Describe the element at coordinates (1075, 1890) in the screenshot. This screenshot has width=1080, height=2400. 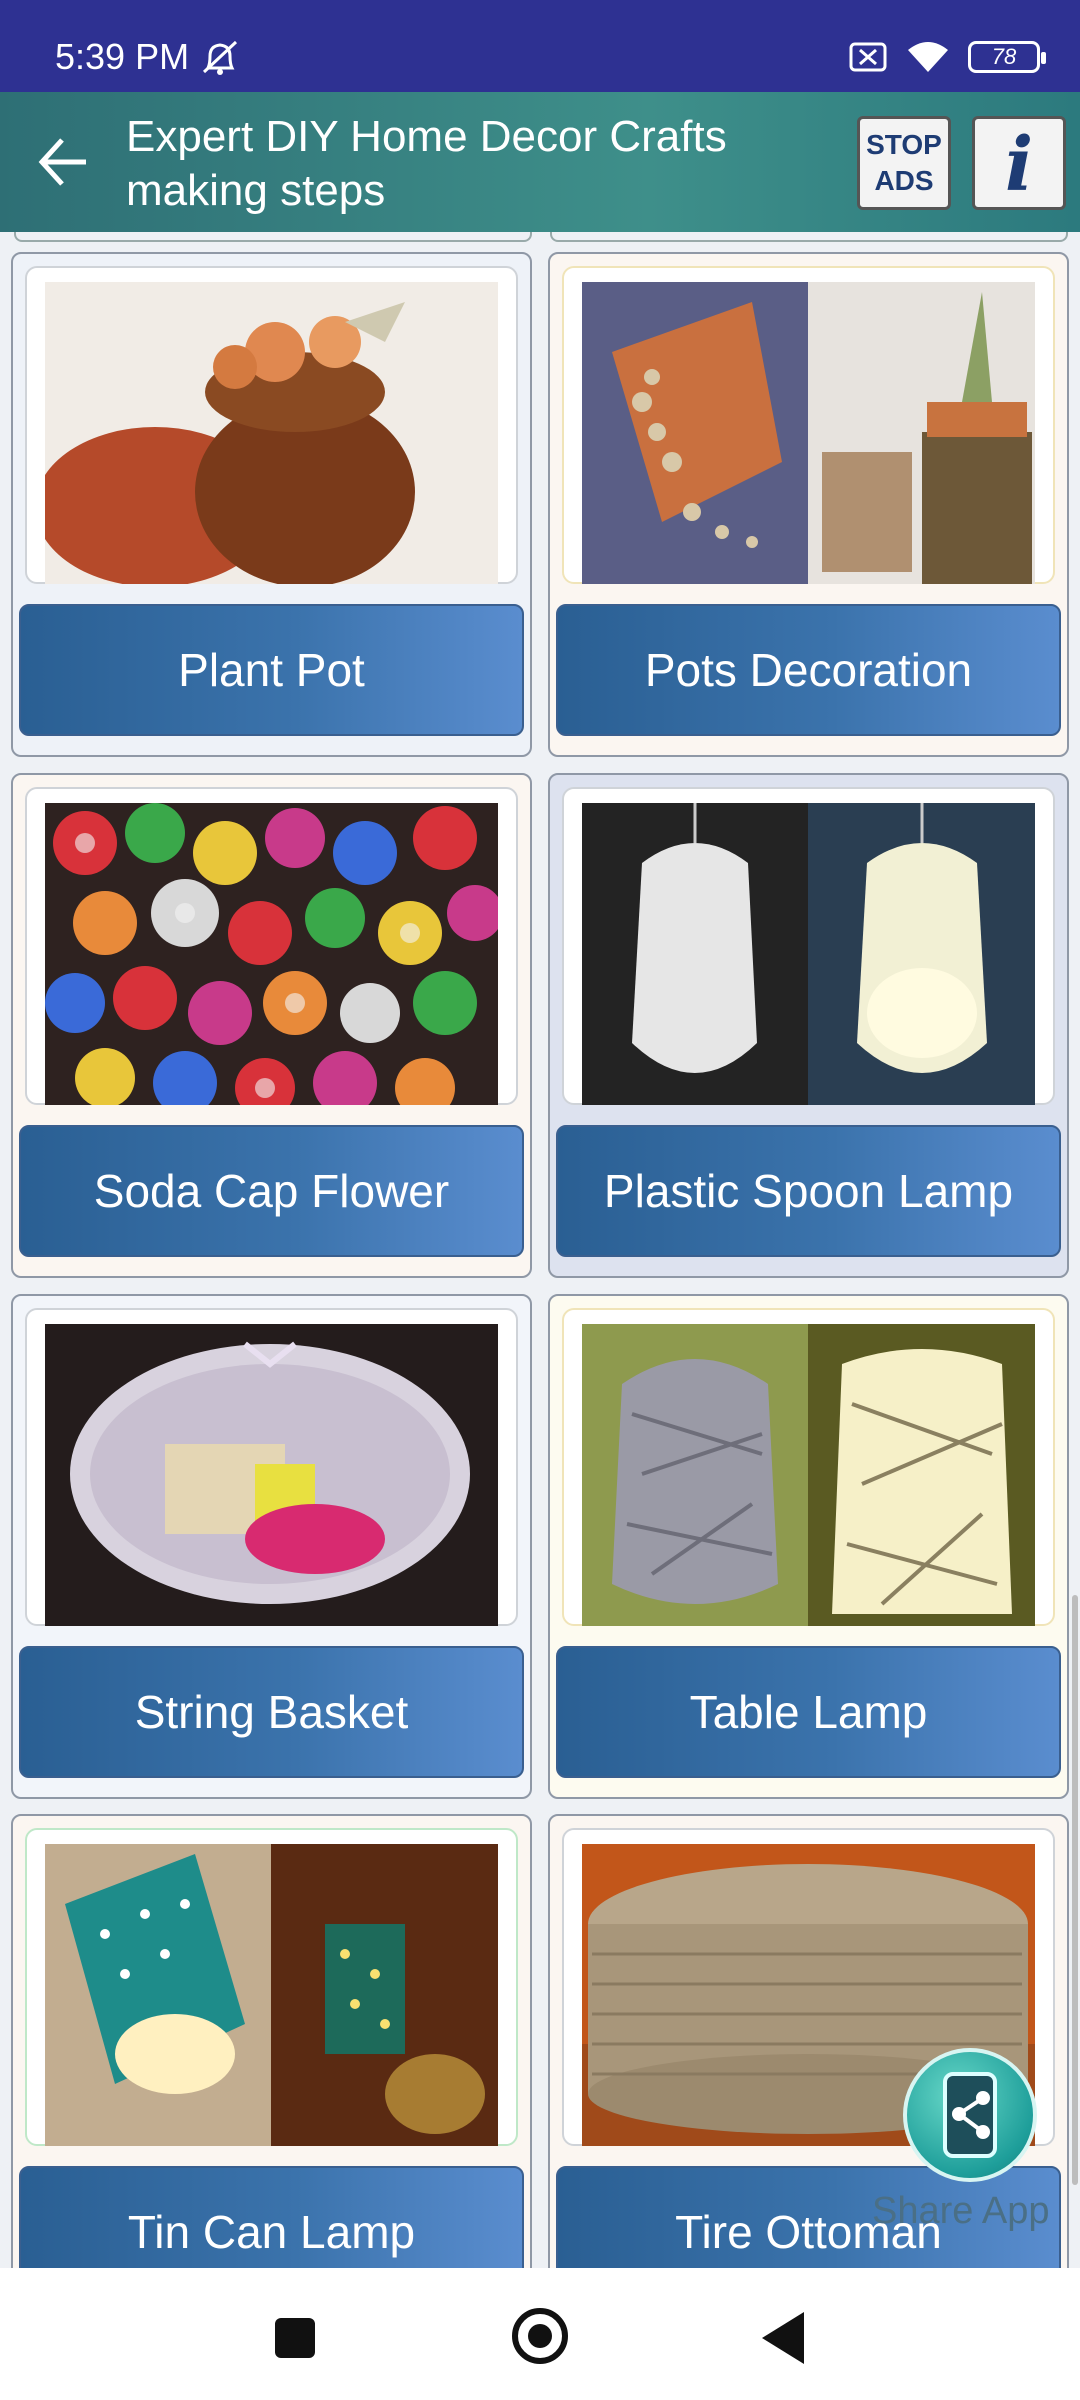
I see `scrollbar` at that location.